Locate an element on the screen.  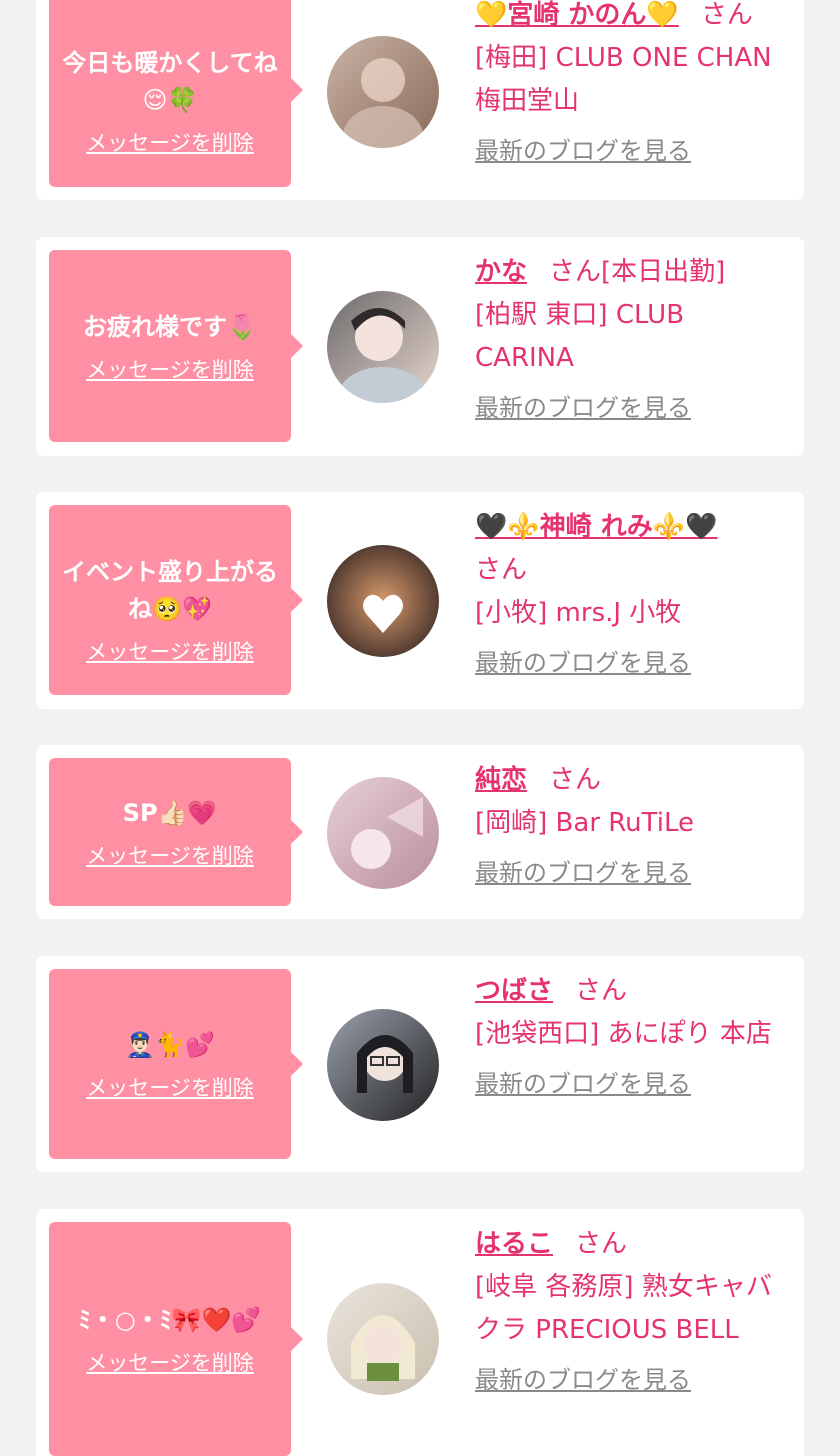
shop-name: [梅田] CLUB ONE CHAN 梅田堂山 is located at coordinates (623, 79).